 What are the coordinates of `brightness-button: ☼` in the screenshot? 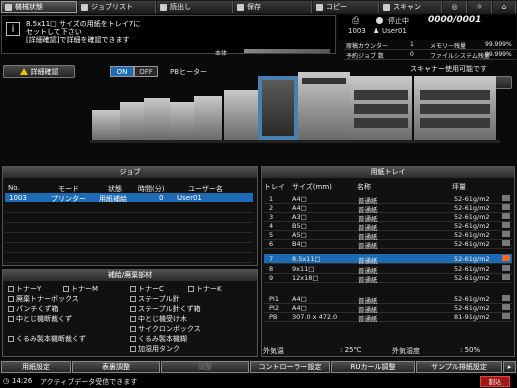 It's located at (480, 7).